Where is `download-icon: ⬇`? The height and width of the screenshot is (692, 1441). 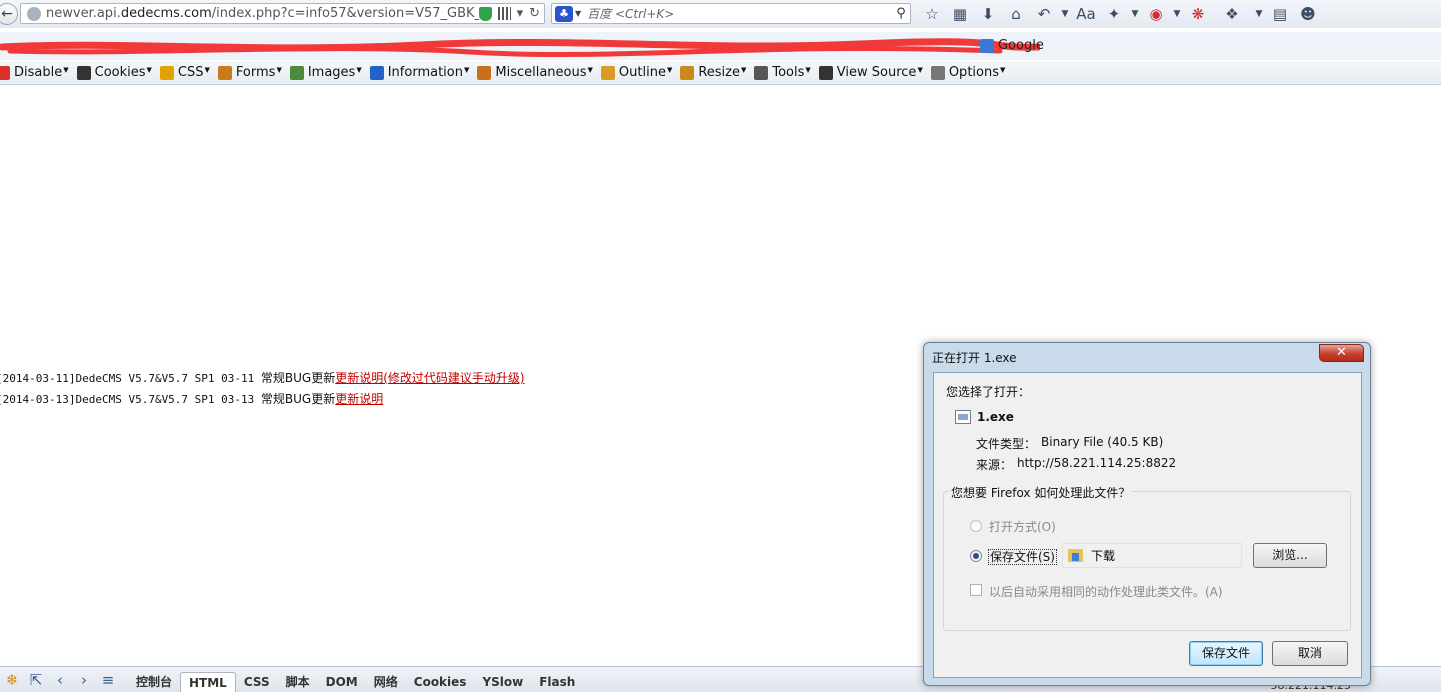
download-icon: ⬇ is located at coordinates (988, 14).